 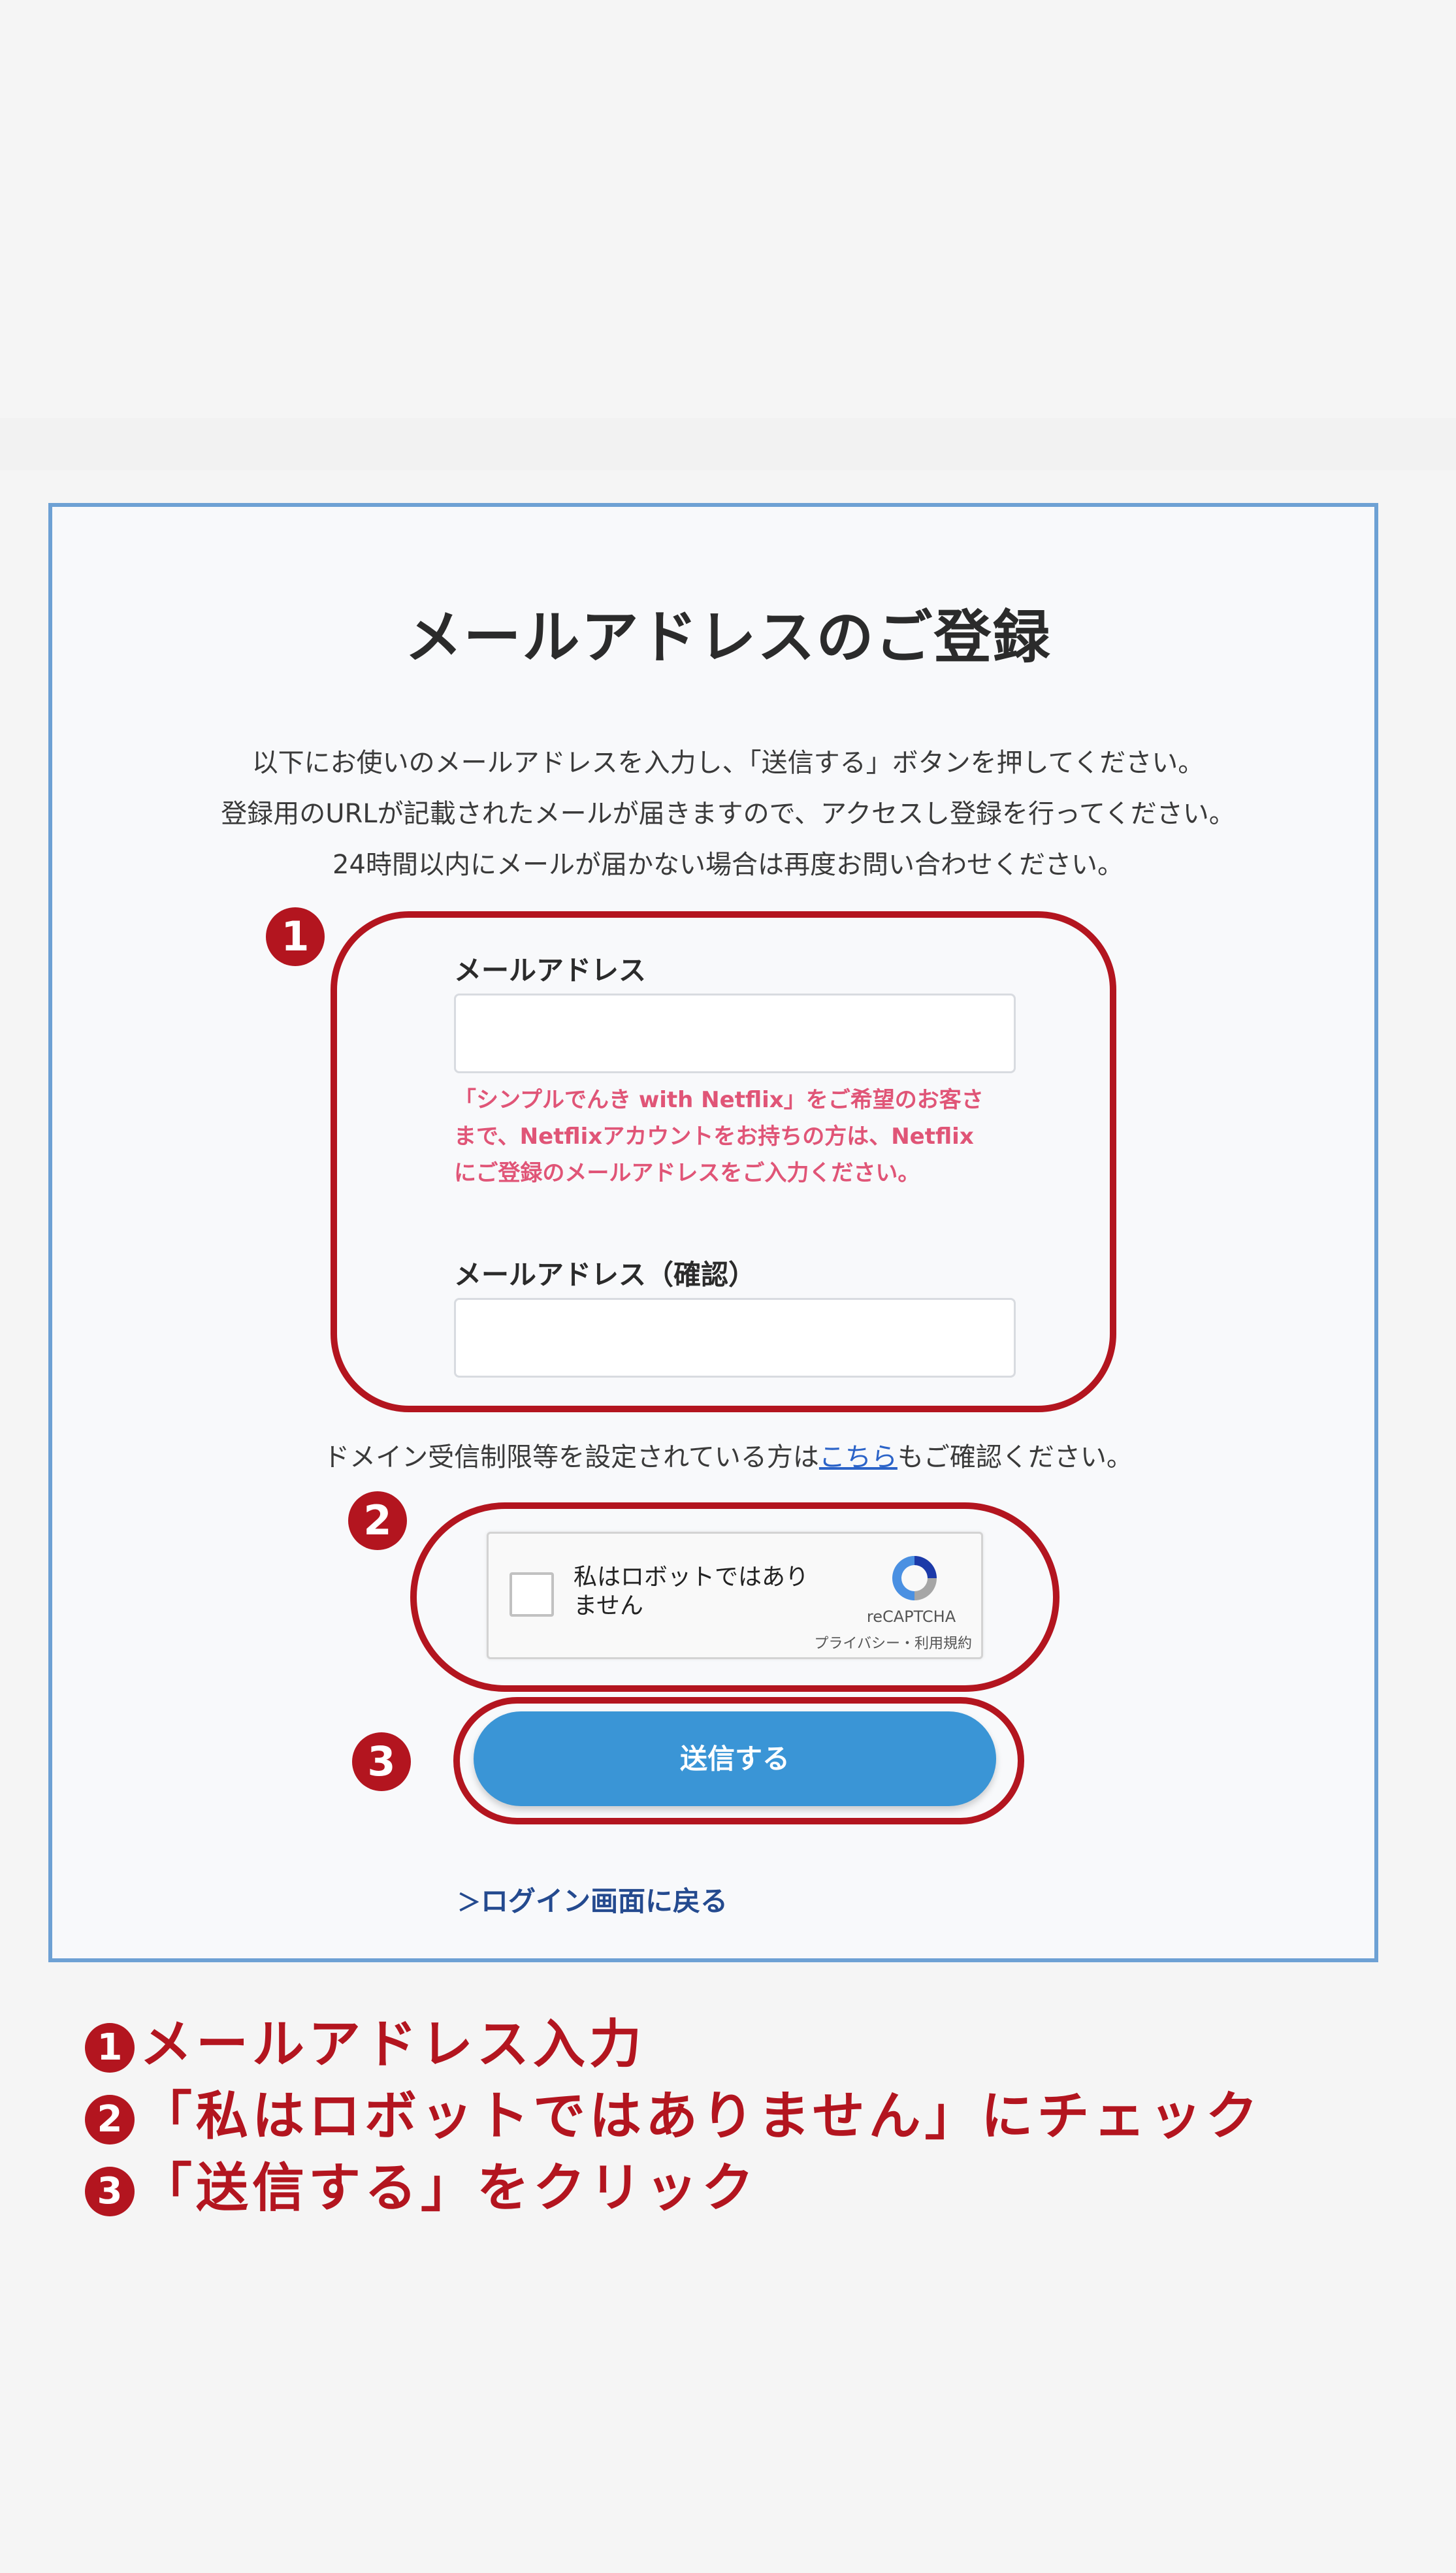 What do you see at coordinates (914, 1578) in the screenshot?
I see `recaptcha-logo-icon` at bounding box center [914, 1578].